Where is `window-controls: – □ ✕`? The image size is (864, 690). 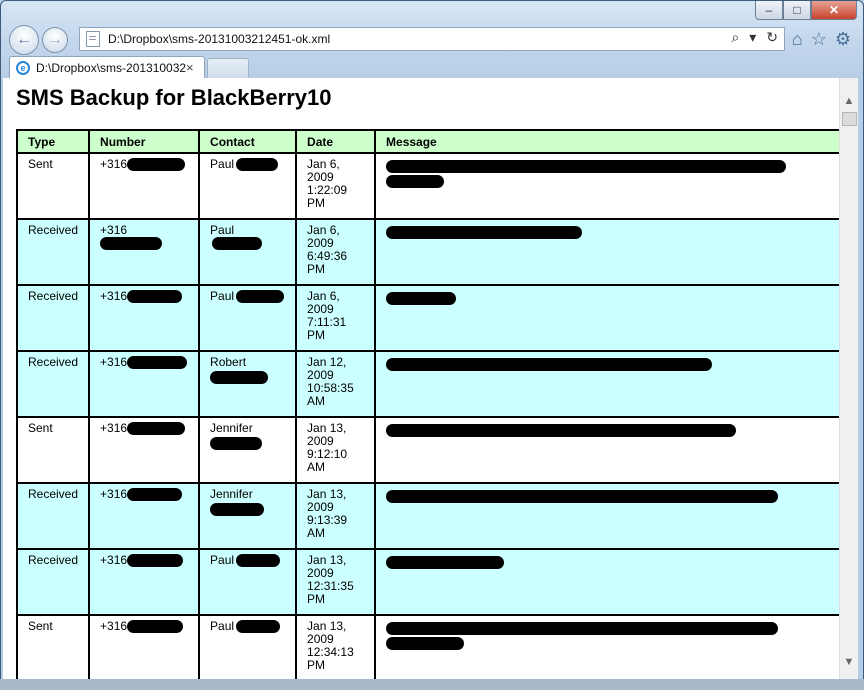 window-controls: – □ ✕ is located at coordinates (806, 10).